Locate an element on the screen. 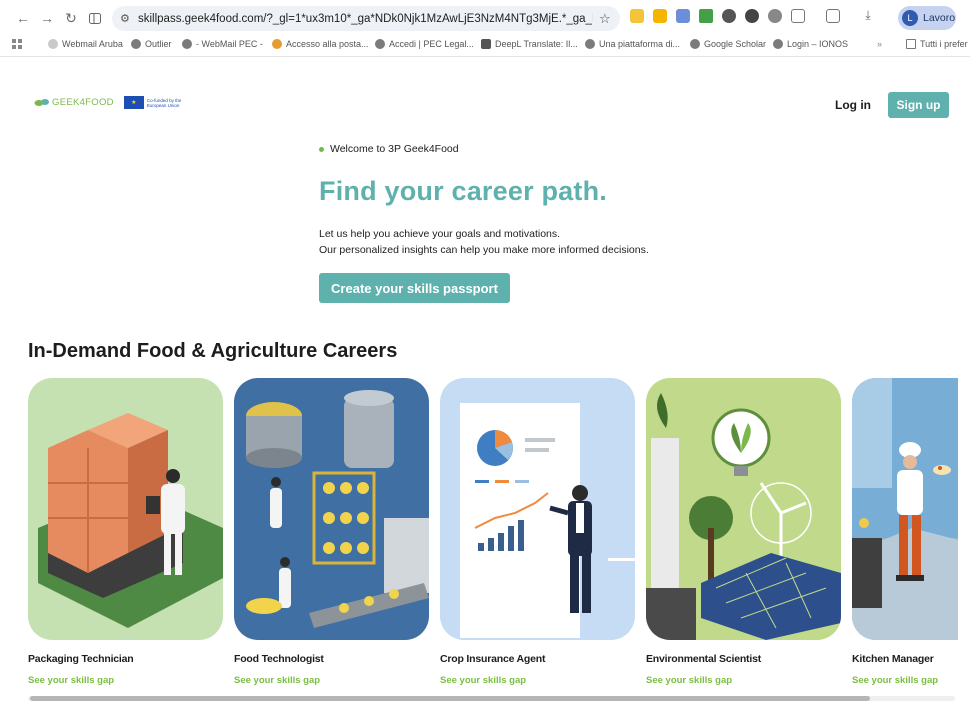 The height and width of the screenshot is (720, 970). career-card-kitchen-manager: Kitchen Manager See your skills gap is located at coordinates (905, 532).